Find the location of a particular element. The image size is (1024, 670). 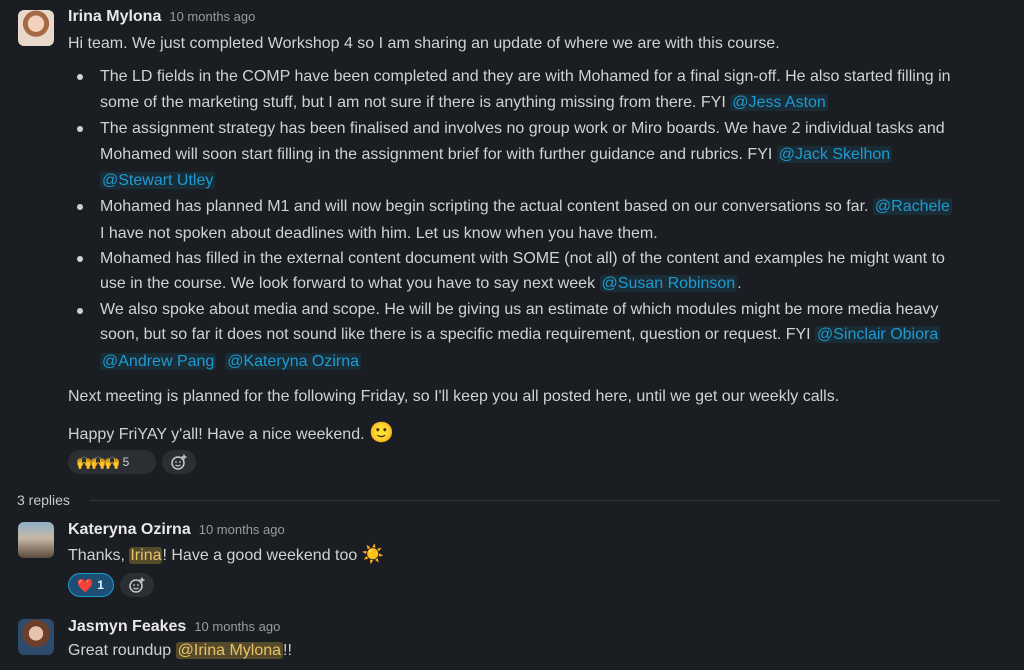

reaction-raised-hands: 🙌🙌🙌 5 is located at coordinates (112, 462).